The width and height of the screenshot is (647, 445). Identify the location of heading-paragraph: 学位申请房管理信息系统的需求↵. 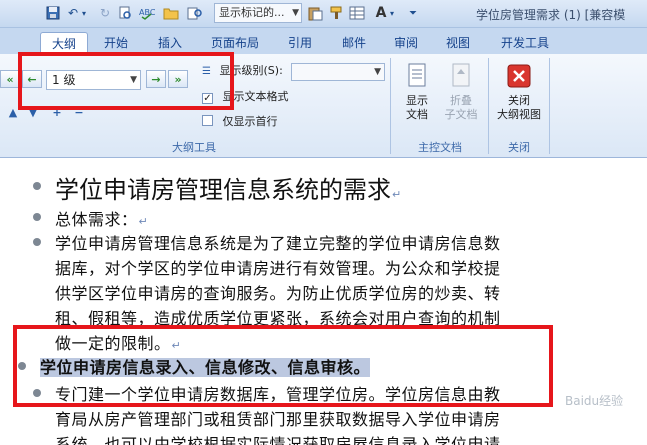
(228, 187).